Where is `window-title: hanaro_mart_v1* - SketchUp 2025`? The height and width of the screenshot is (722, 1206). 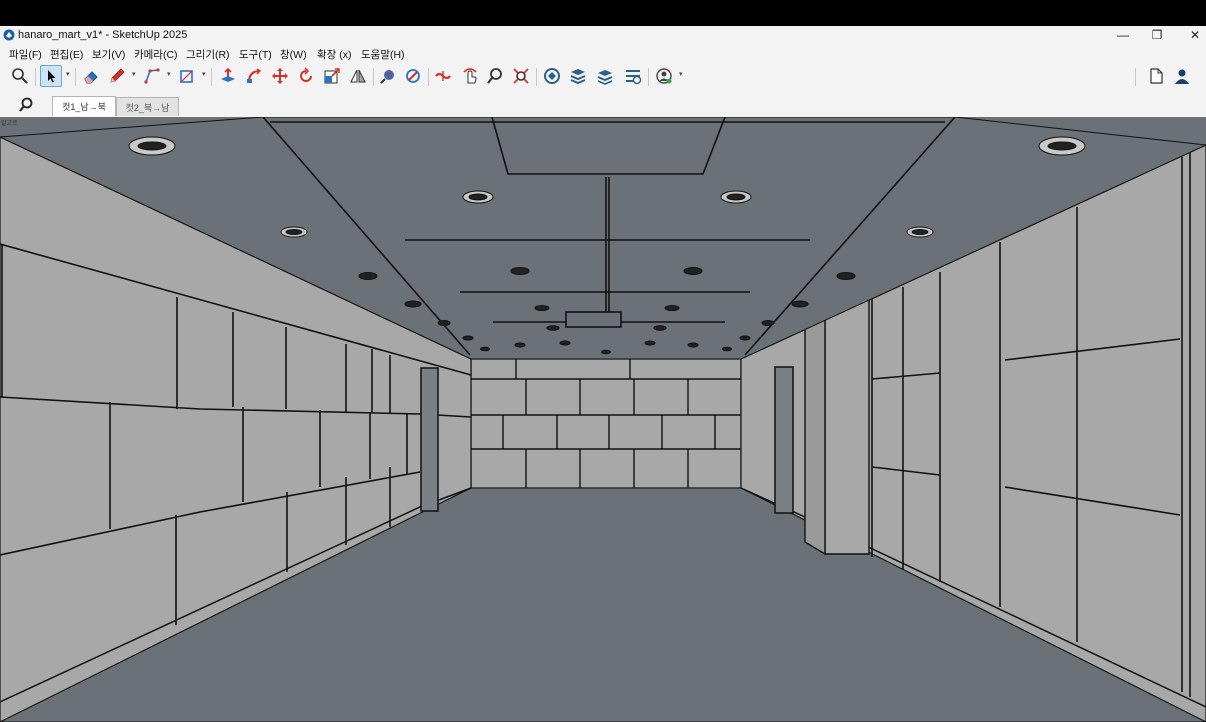 window-title: hanaro_mart_v1* - SketchUp 2025 is located at coordinates (103, 35).